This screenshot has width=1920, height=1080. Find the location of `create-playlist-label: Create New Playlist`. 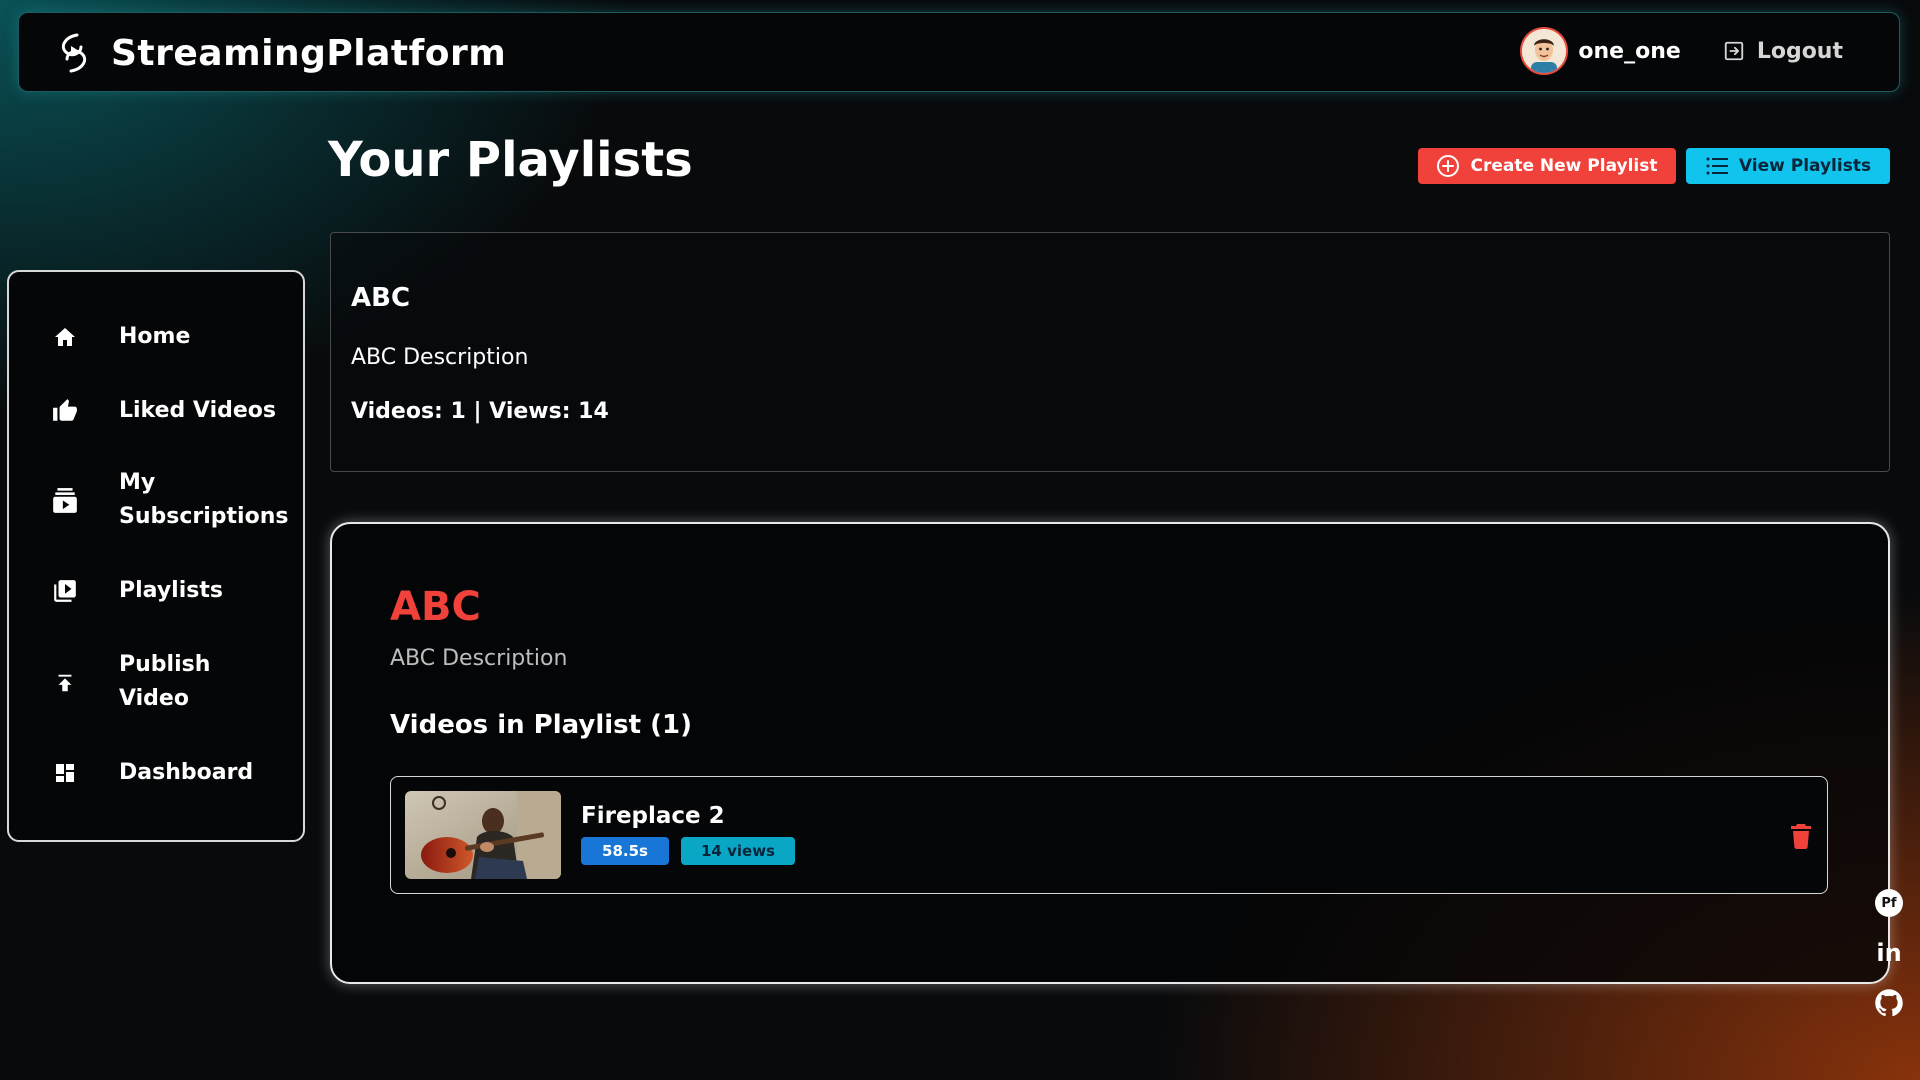

create-playlist-label: Create New Playlist is located at coordinates (1564, 166).